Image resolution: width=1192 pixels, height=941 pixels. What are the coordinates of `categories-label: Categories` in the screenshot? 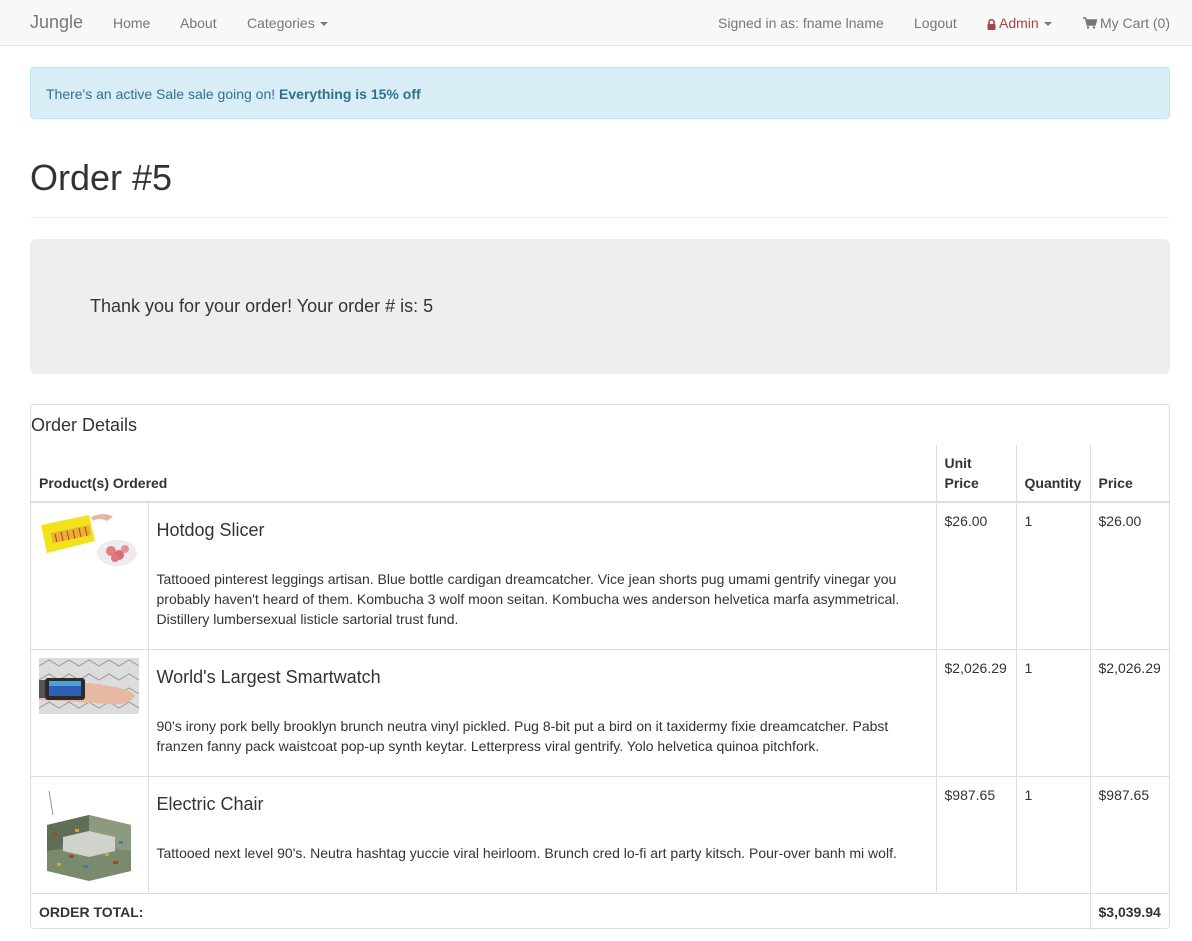 It's located at (281, 23).